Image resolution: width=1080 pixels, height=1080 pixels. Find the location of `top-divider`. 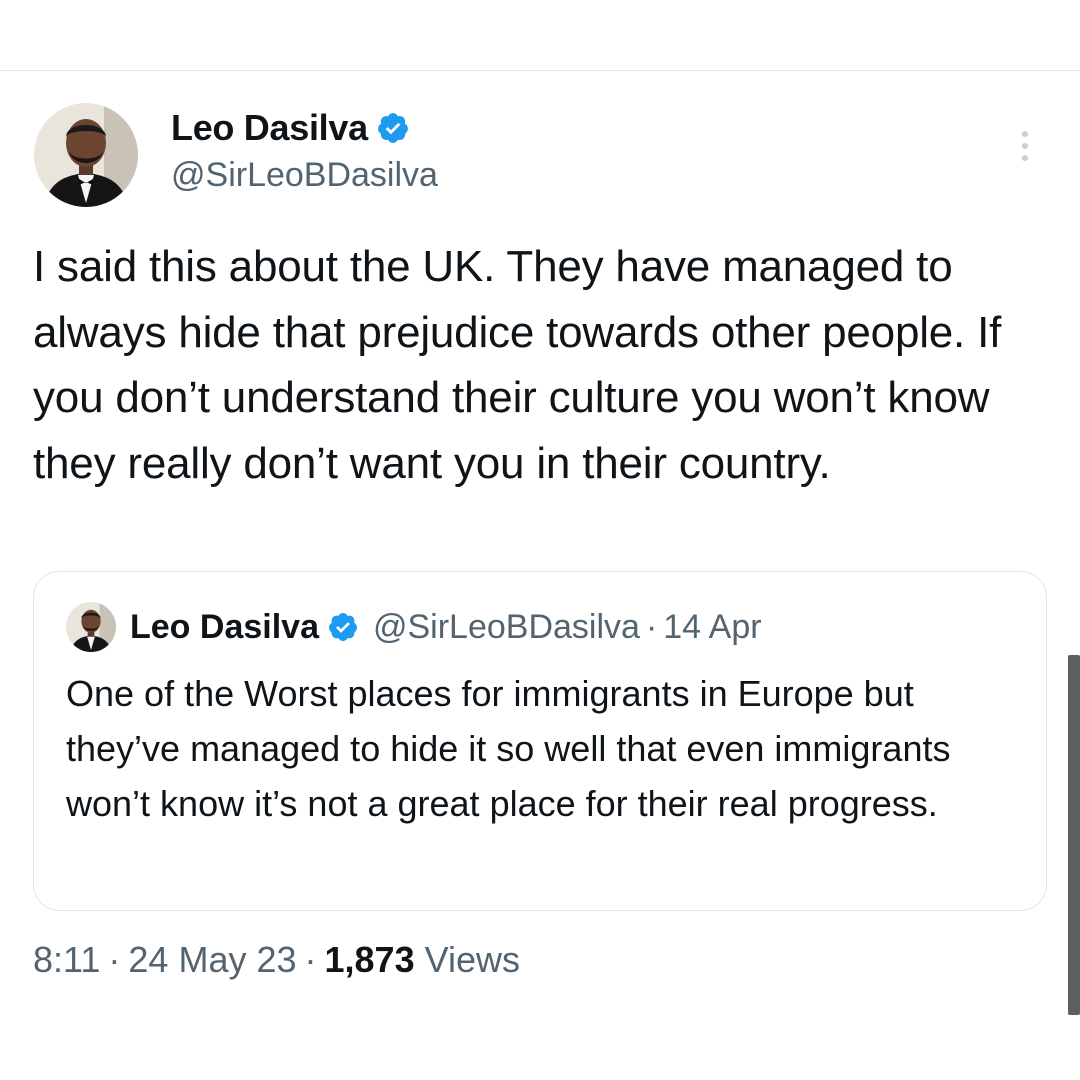

top-divider is located at coordinates (540, 70).